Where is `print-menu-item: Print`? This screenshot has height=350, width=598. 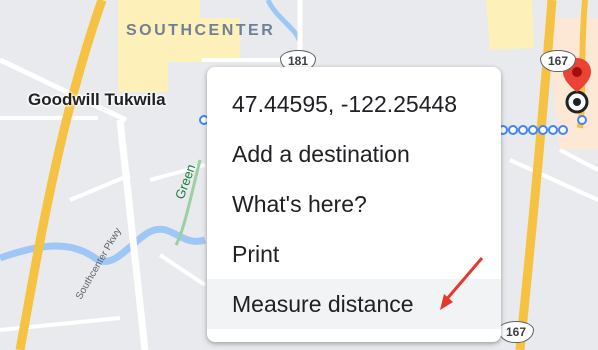
print-menu-item: Print is located at coordinates (354, 254).